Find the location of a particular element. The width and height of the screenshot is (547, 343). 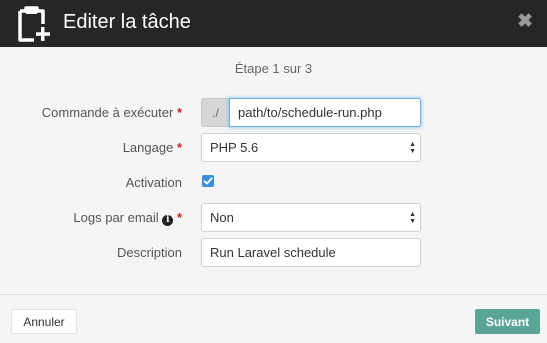

next-button: Suivant is located at coordinates (507, 321).